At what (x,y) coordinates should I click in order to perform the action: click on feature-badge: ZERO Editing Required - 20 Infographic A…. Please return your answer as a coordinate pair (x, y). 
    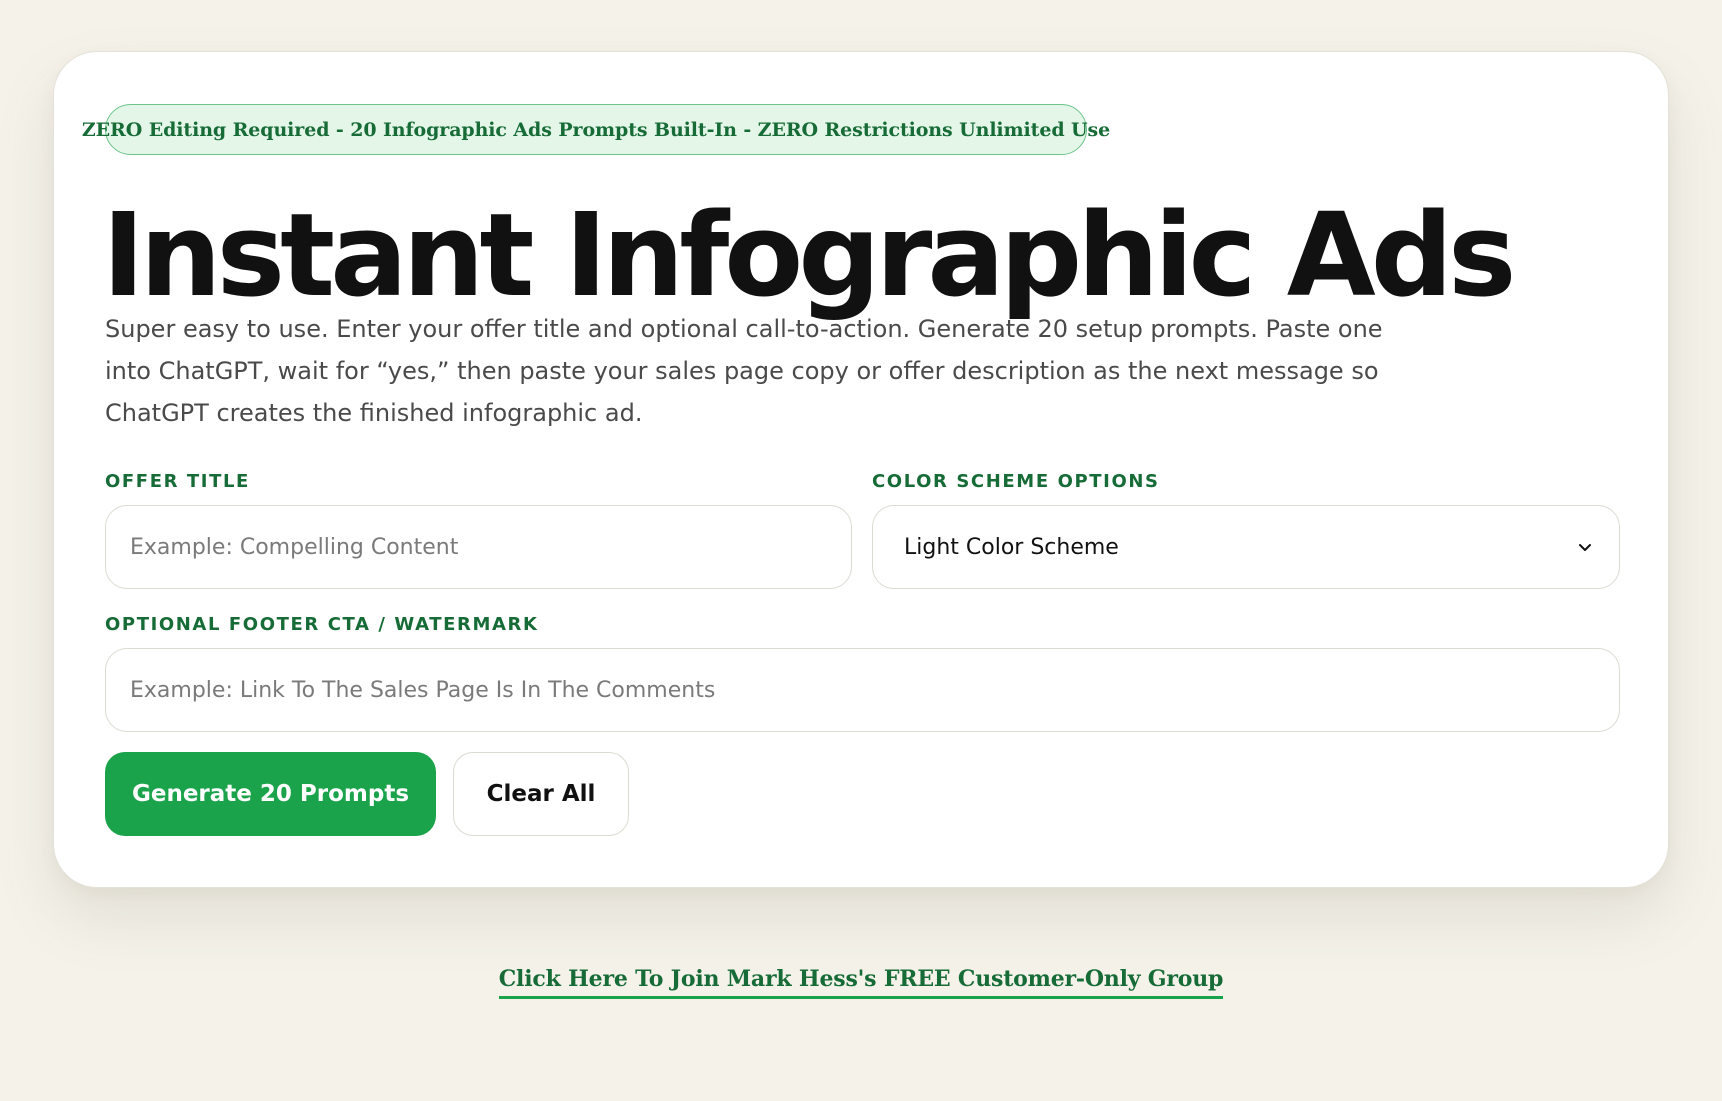
    Looking at the image, I should click on (596, 129).